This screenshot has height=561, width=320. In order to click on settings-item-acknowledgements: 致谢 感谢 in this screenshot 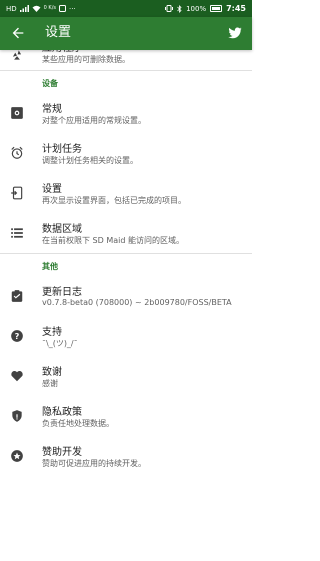, I will do `click(126, 376)`.